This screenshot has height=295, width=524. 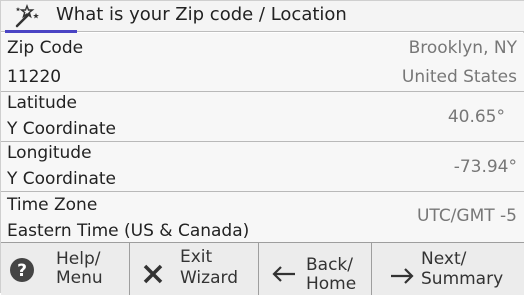 I want to click on latitude-label: Latitude, so click(x=42, y=103).